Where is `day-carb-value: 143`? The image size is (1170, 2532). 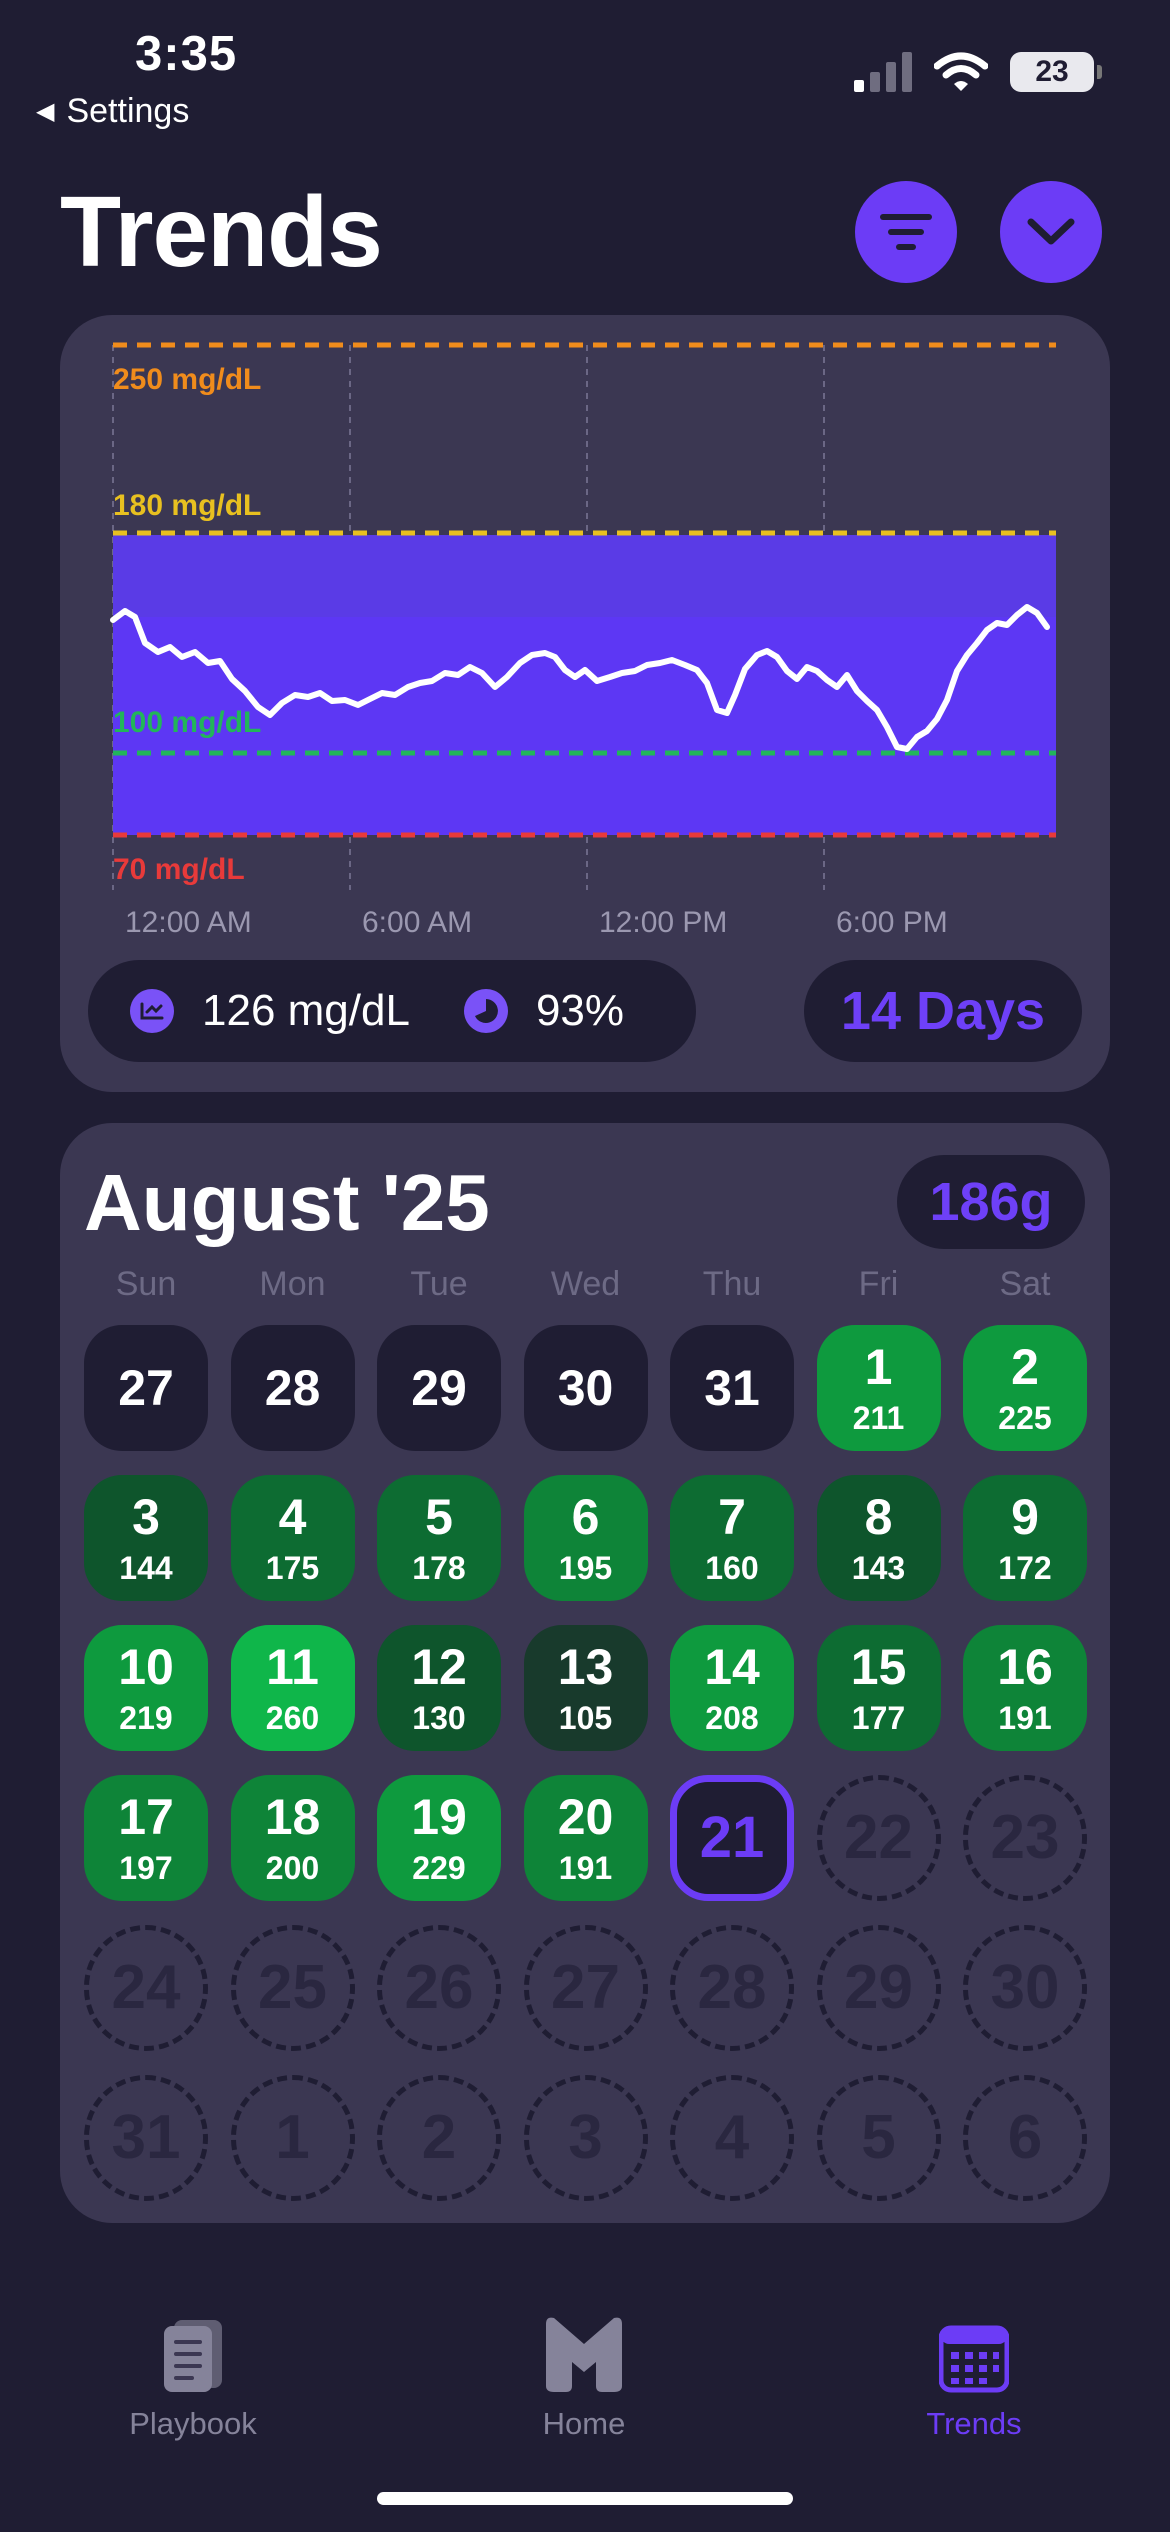 day-carb-value: 143 is located at coordinates (878, 1568).